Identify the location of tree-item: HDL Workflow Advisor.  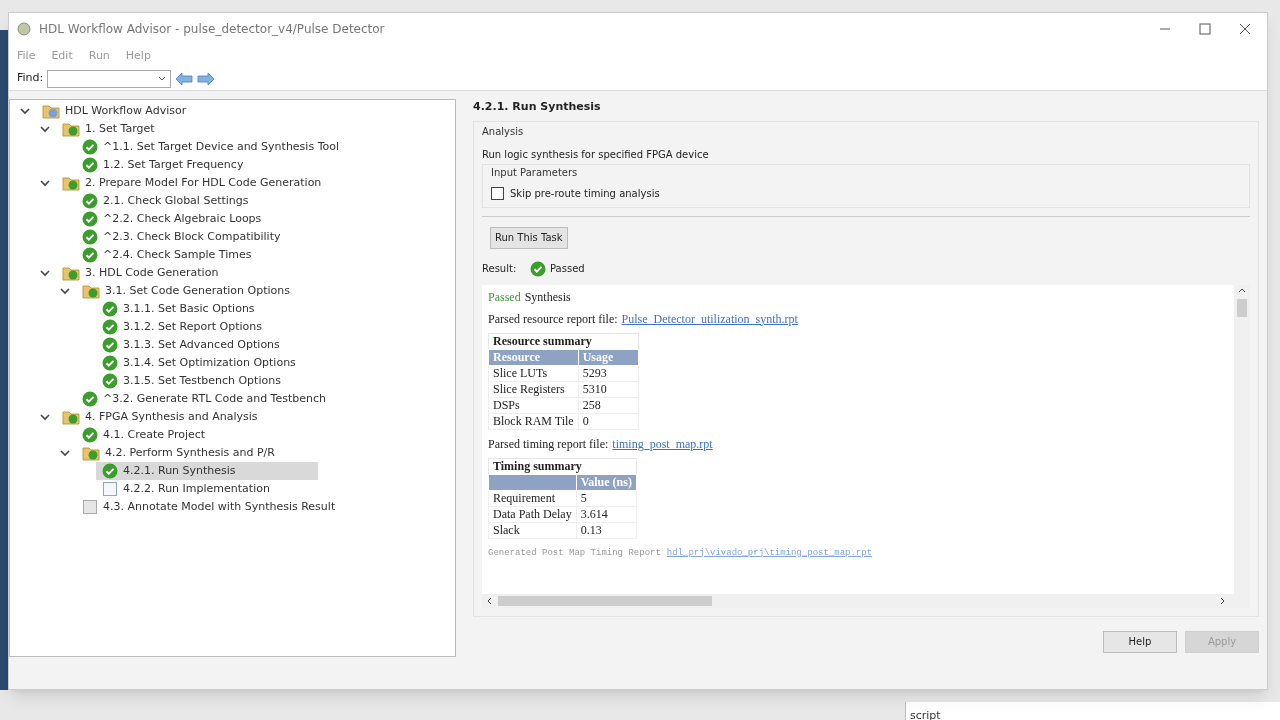
(115, 111).